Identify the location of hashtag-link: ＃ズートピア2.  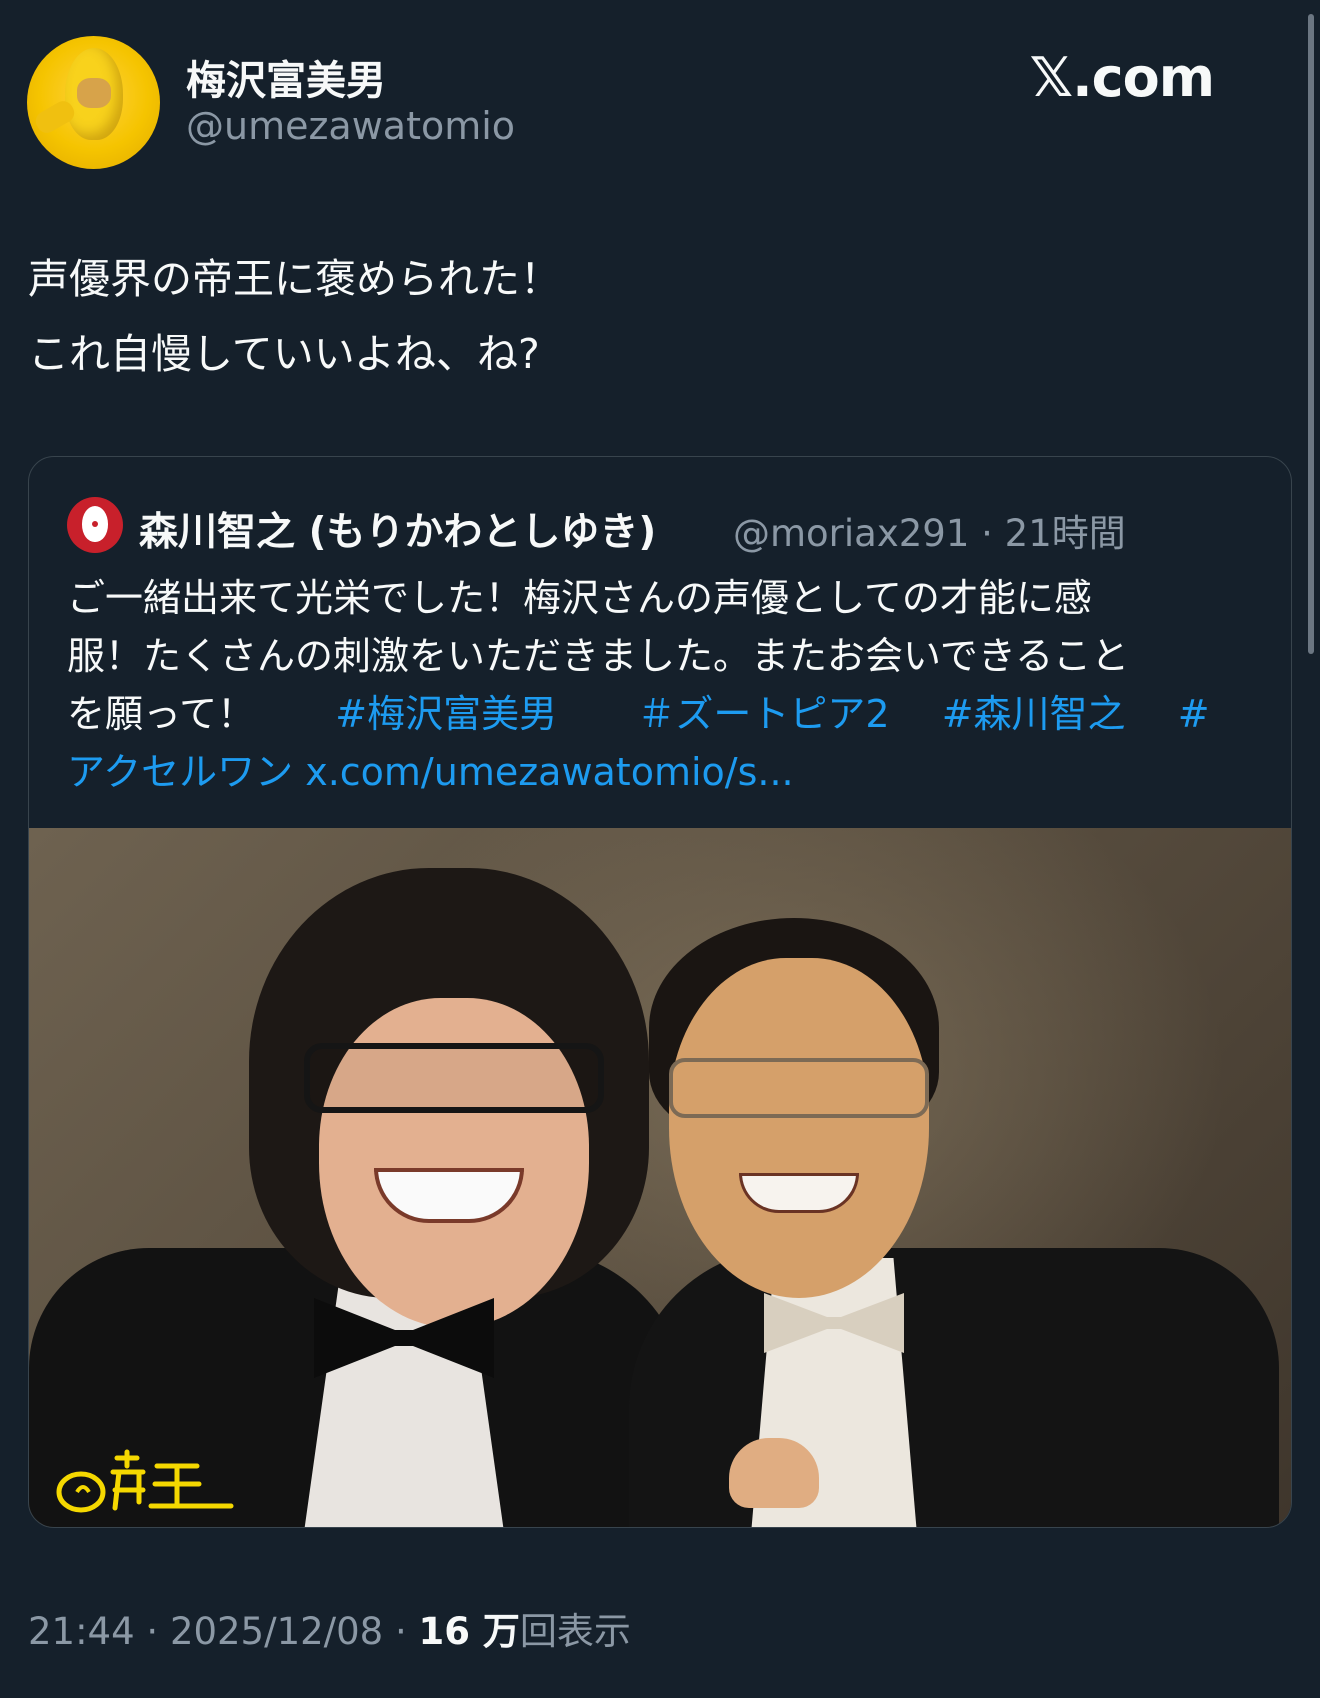
(763, 714).